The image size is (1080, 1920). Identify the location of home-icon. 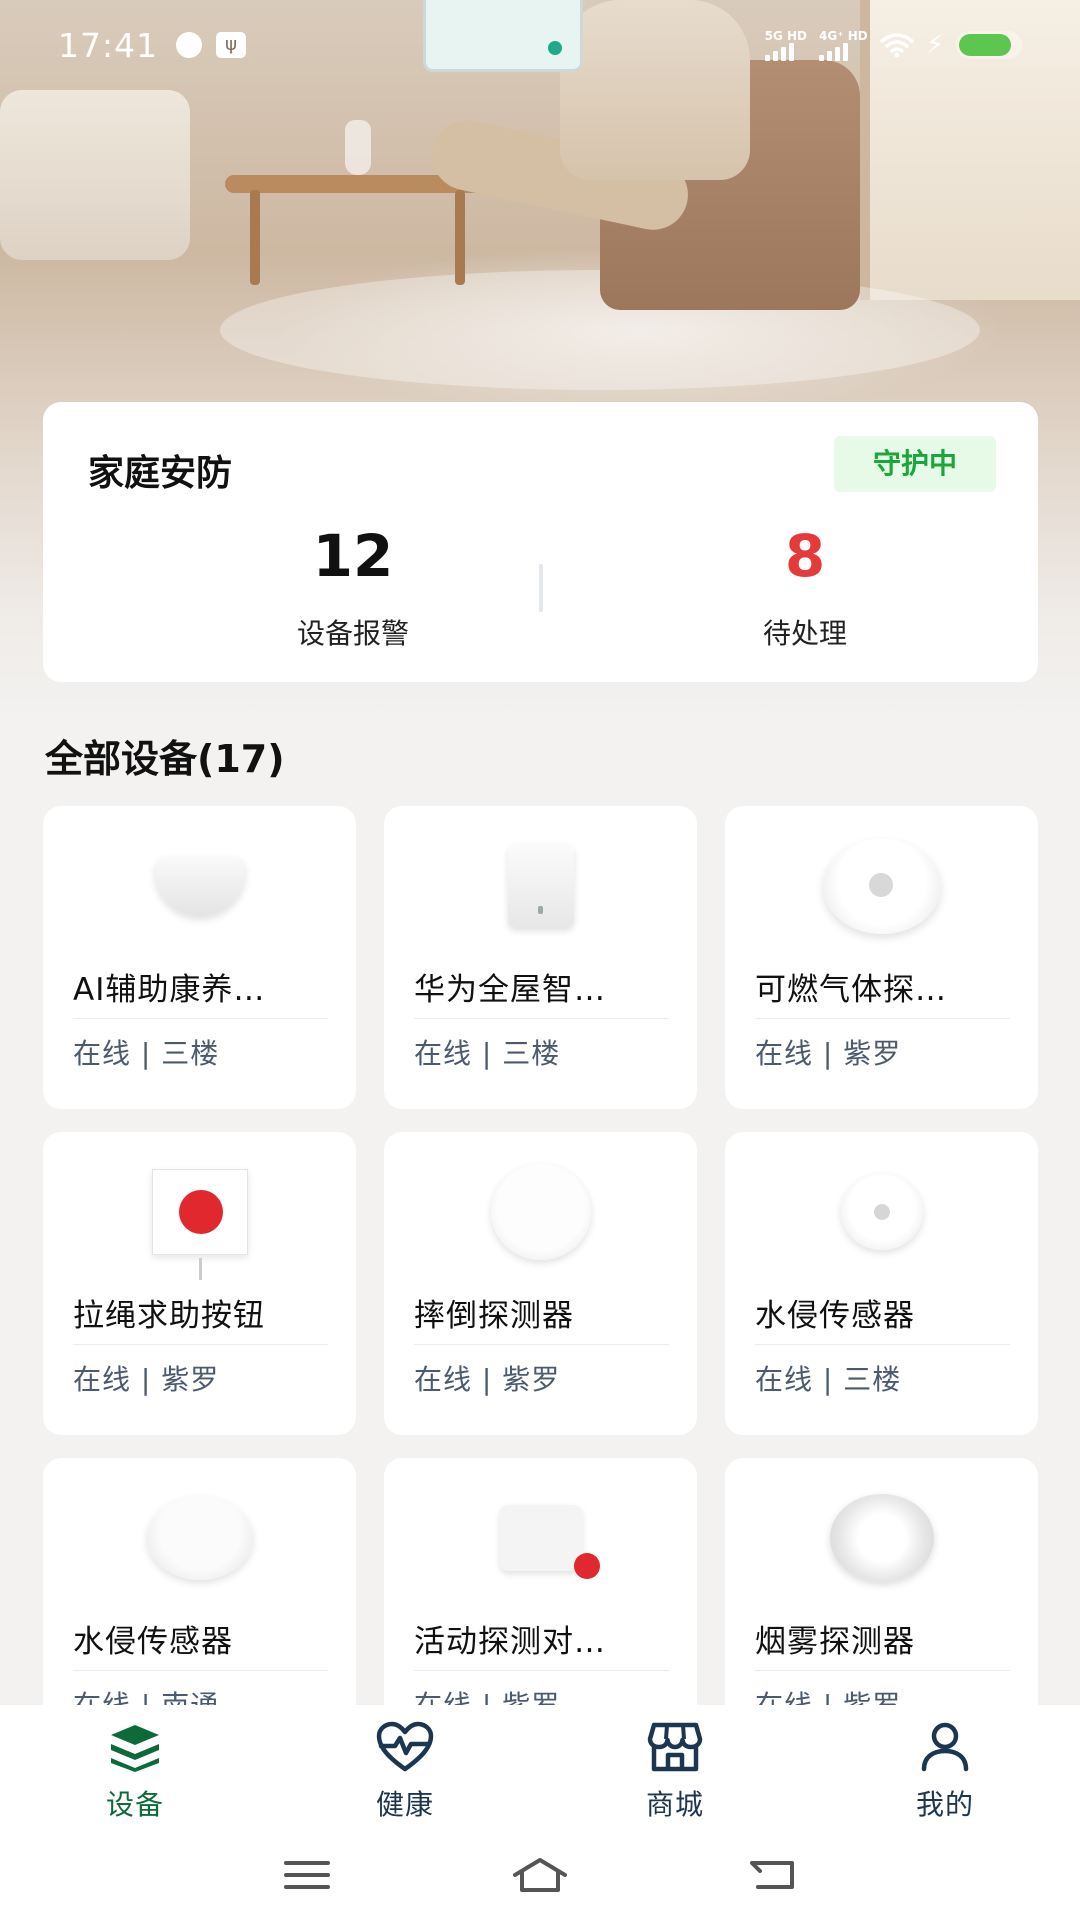
(540, 1875).